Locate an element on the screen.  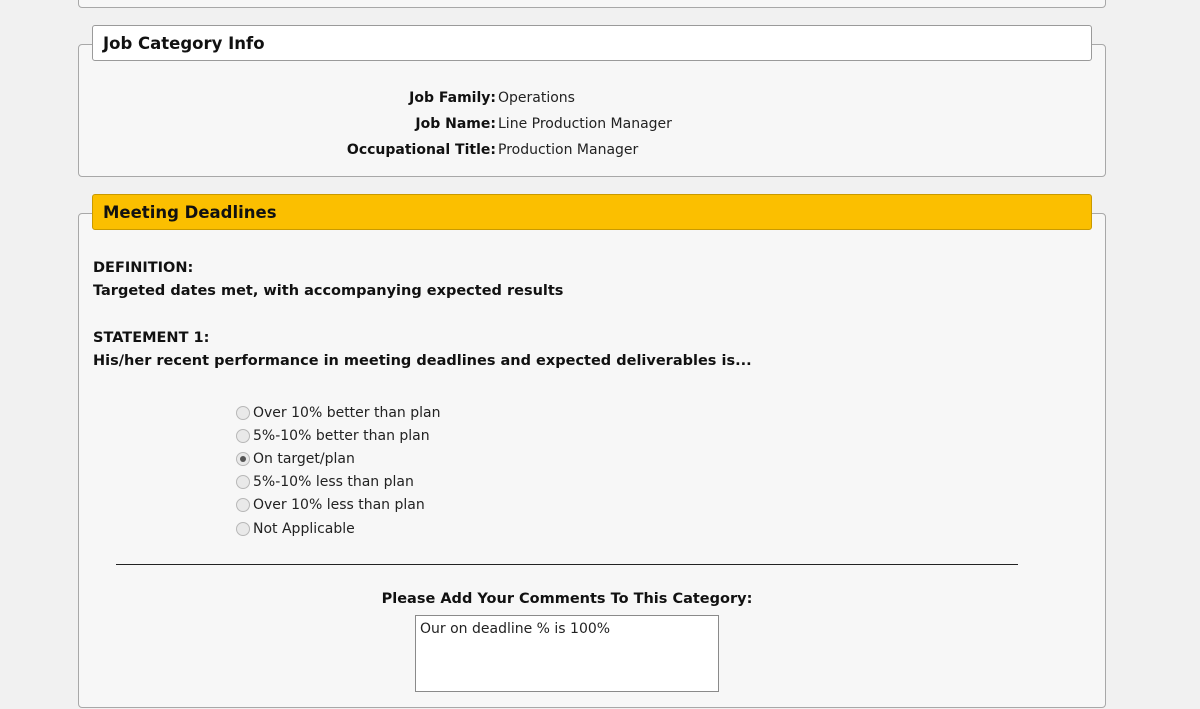
job-family-value: Operations is located at coordinates (536, 98).